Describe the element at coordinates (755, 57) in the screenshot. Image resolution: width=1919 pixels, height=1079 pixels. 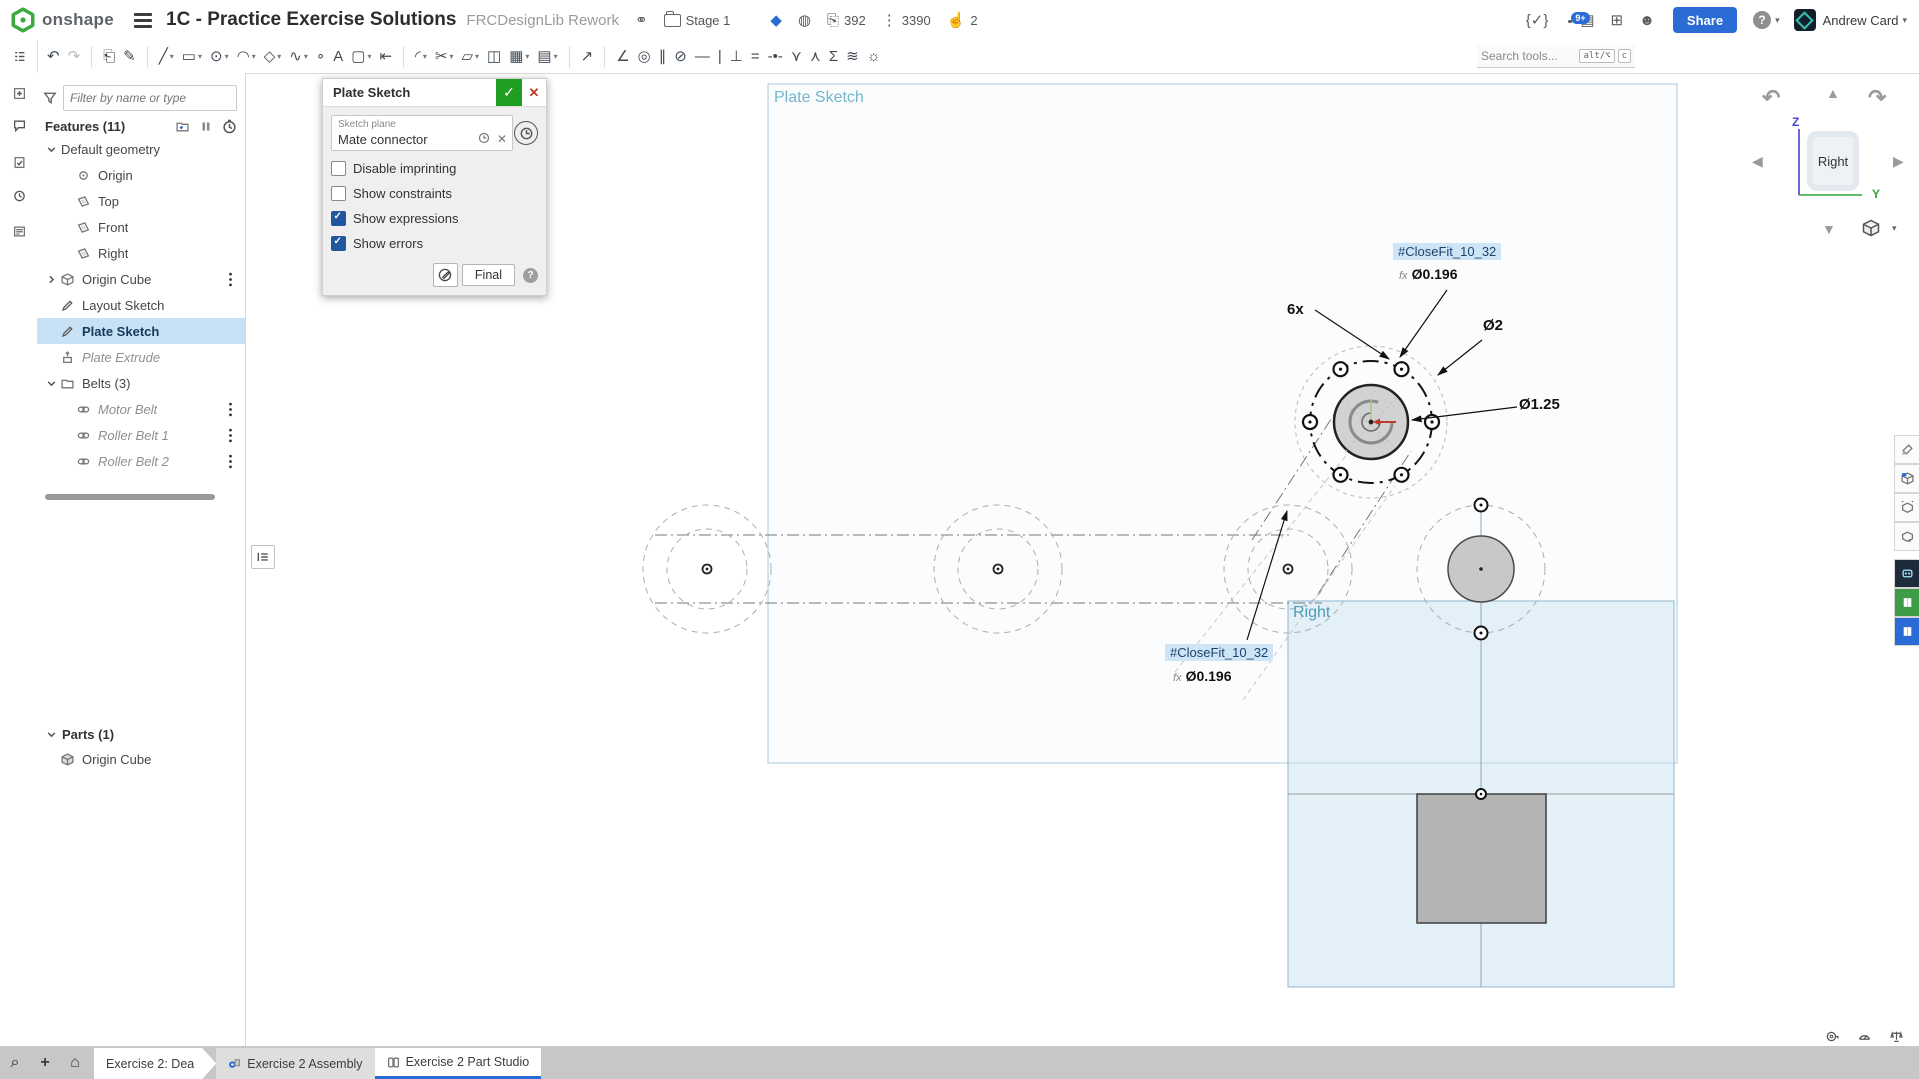
I see `equal-constraint: =` at that location.